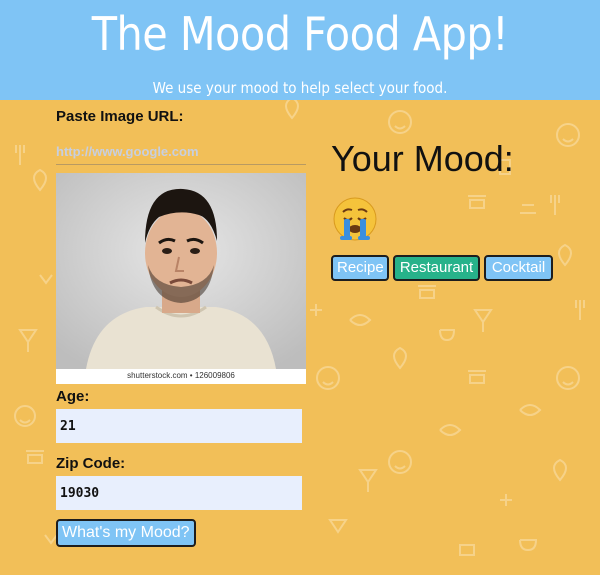 The width and height of the screenshot is (600, 575). I want to click on zip-code-label: Zip Code:, so click(91, 463).